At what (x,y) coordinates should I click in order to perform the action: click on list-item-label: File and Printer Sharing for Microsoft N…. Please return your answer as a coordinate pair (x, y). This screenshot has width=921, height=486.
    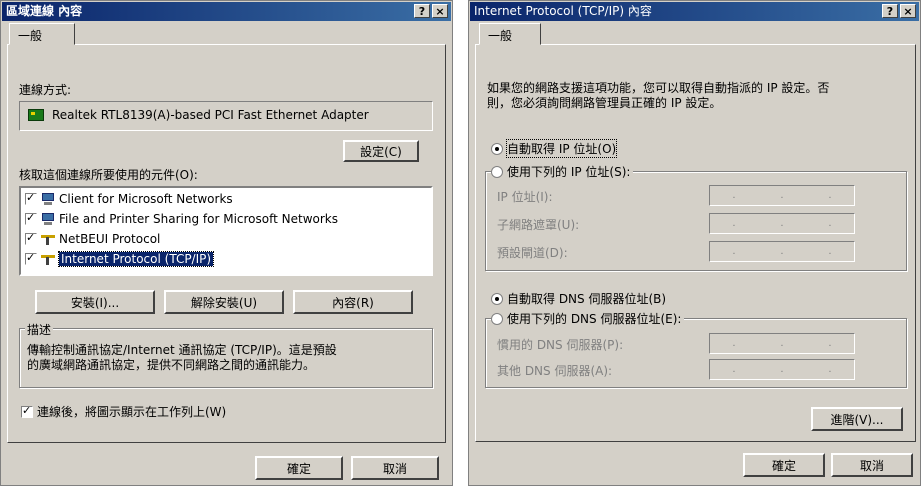
    Looking at the image, I should click on (198, 219).